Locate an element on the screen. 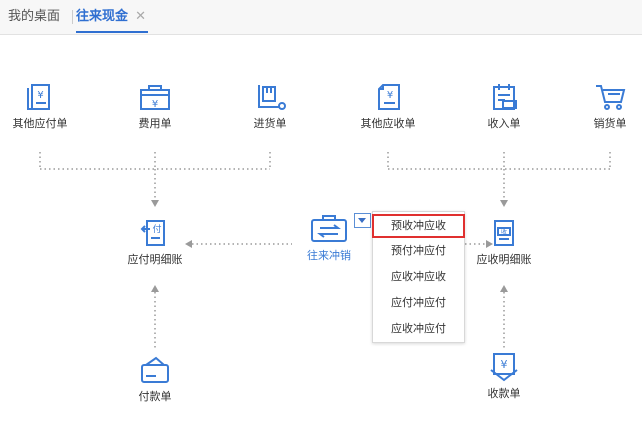  other-payable-node: ¥ 其他应付单 is located at coordinates (40, 106).